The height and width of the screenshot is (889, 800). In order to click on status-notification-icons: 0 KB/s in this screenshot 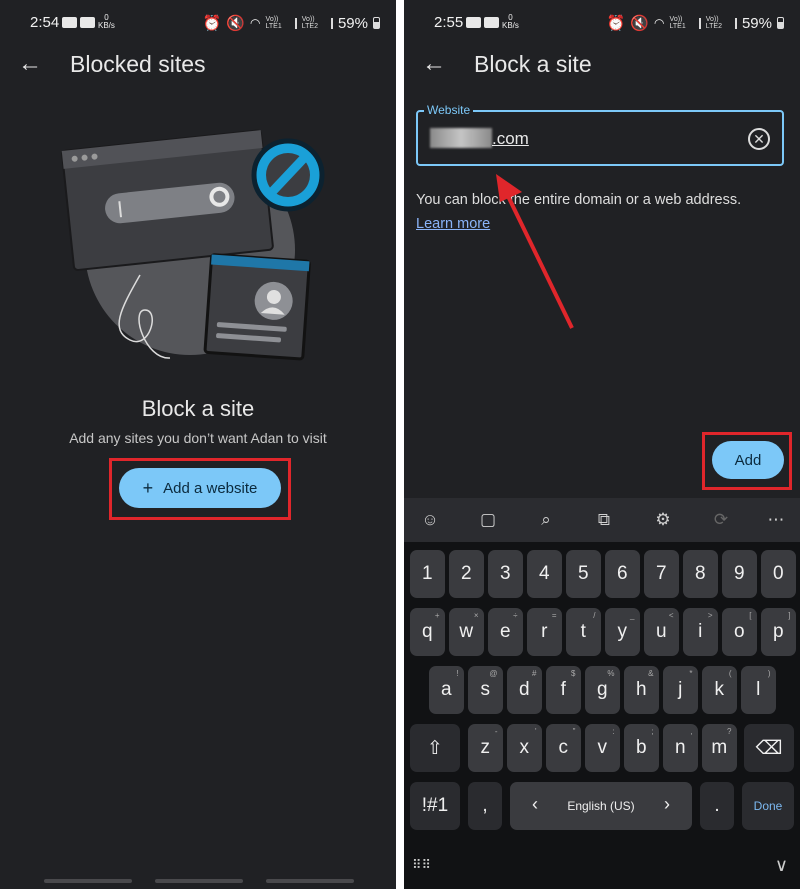, I will do `click(492, 22)`.